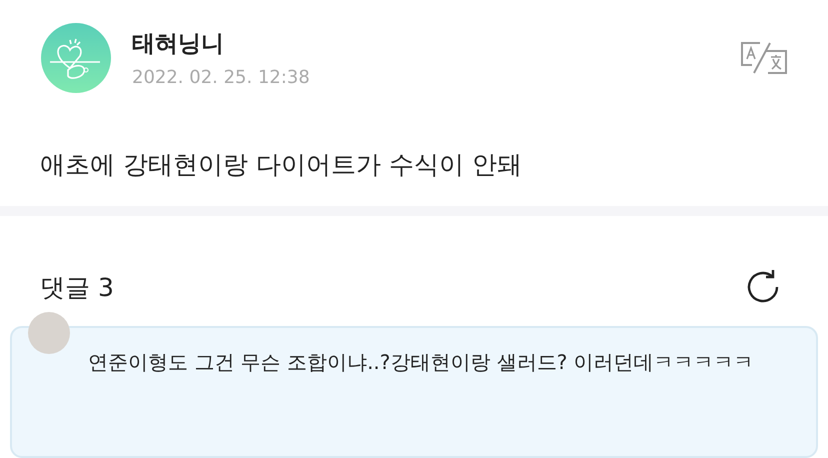 This screenshot has width=828, height=458. I want to click on translate-icon, so click(764, 58).